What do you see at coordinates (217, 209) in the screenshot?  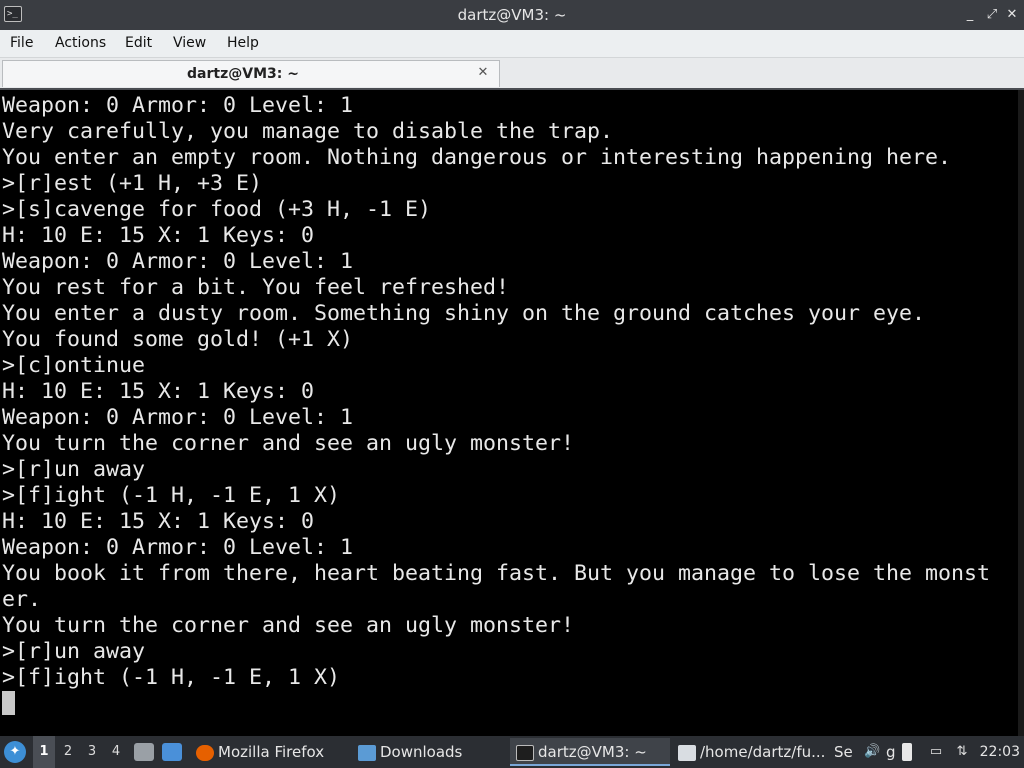 I see `terminal-line: >[s]cavenge for food (+3 H, -1 E)` at bounding box center [217, 209].